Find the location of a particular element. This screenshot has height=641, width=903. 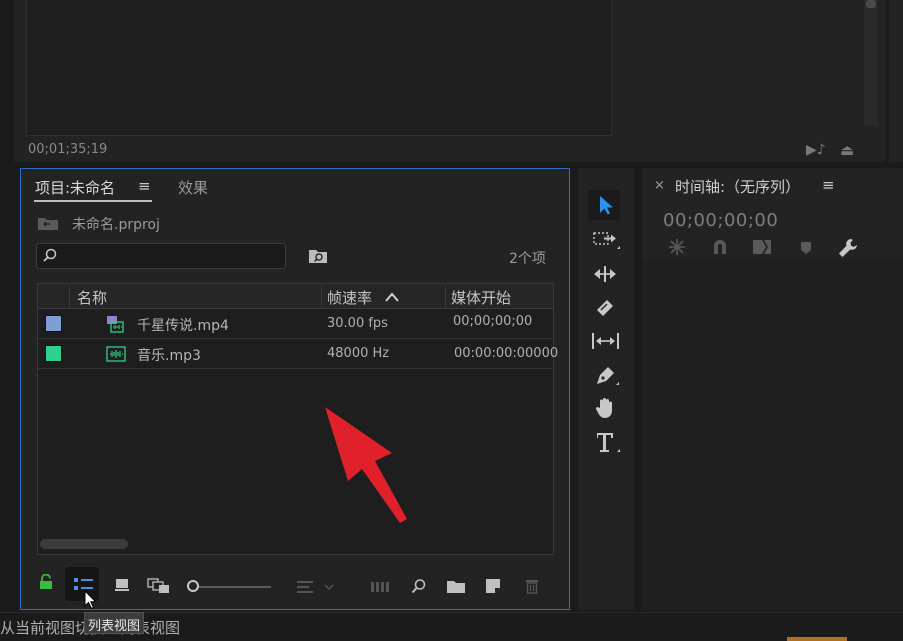

tab-project: 项目:未命名 is located at coordinates (75, 187).